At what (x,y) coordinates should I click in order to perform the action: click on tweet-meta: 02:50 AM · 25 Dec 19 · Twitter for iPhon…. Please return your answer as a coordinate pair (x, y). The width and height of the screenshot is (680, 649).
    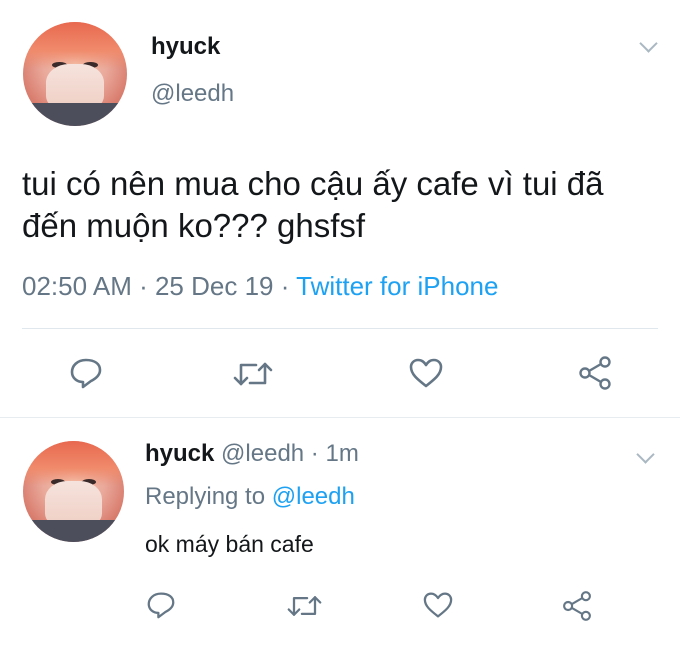
    Looking at the image, I should click on (260, 286).